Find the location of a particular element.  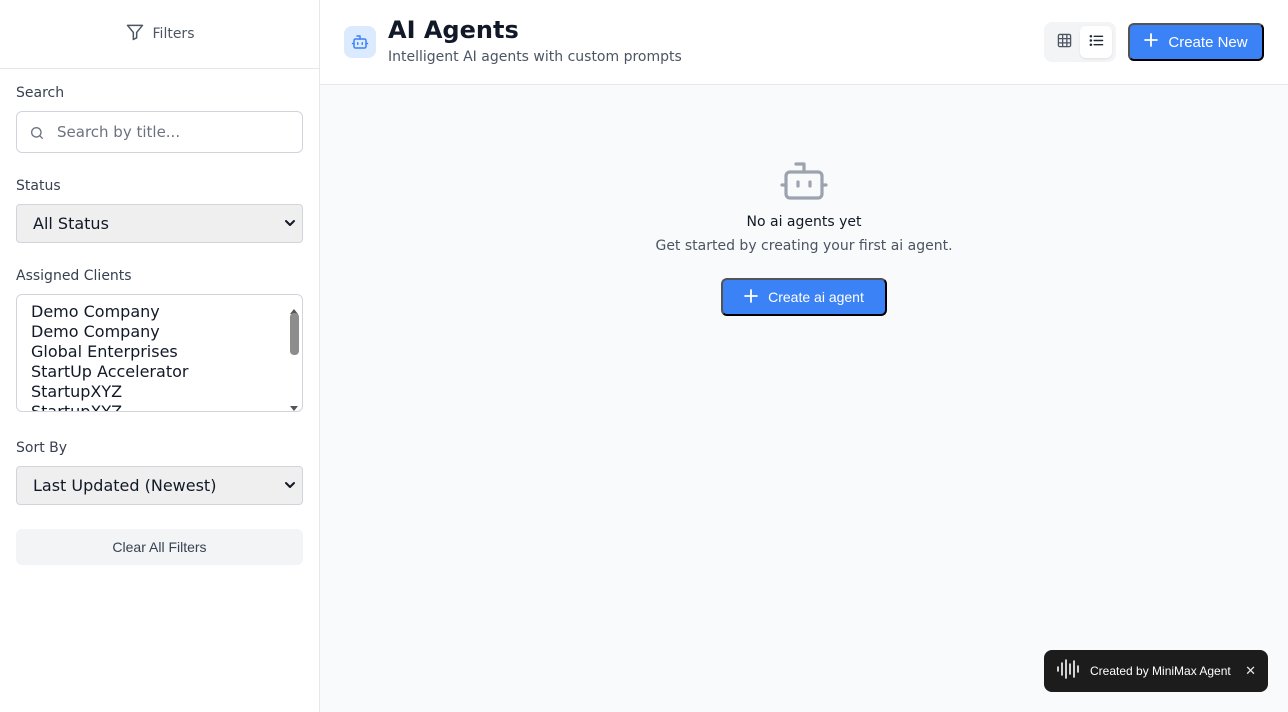

scroll-up-arrow-icon is located at coordinates (294, 307).